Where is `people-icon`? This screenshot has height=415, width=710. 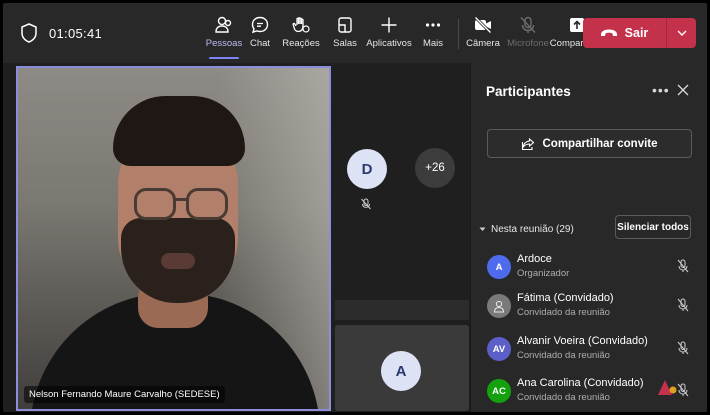 people-icon is located at coordinates (223, 24).